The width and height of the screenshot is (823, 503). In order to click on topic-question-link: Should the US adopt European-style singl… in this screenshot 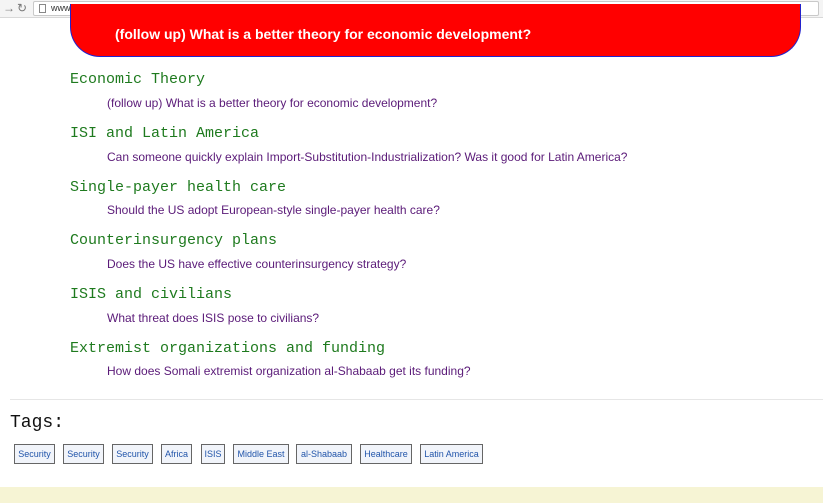, I will do `click(273, 210)`.